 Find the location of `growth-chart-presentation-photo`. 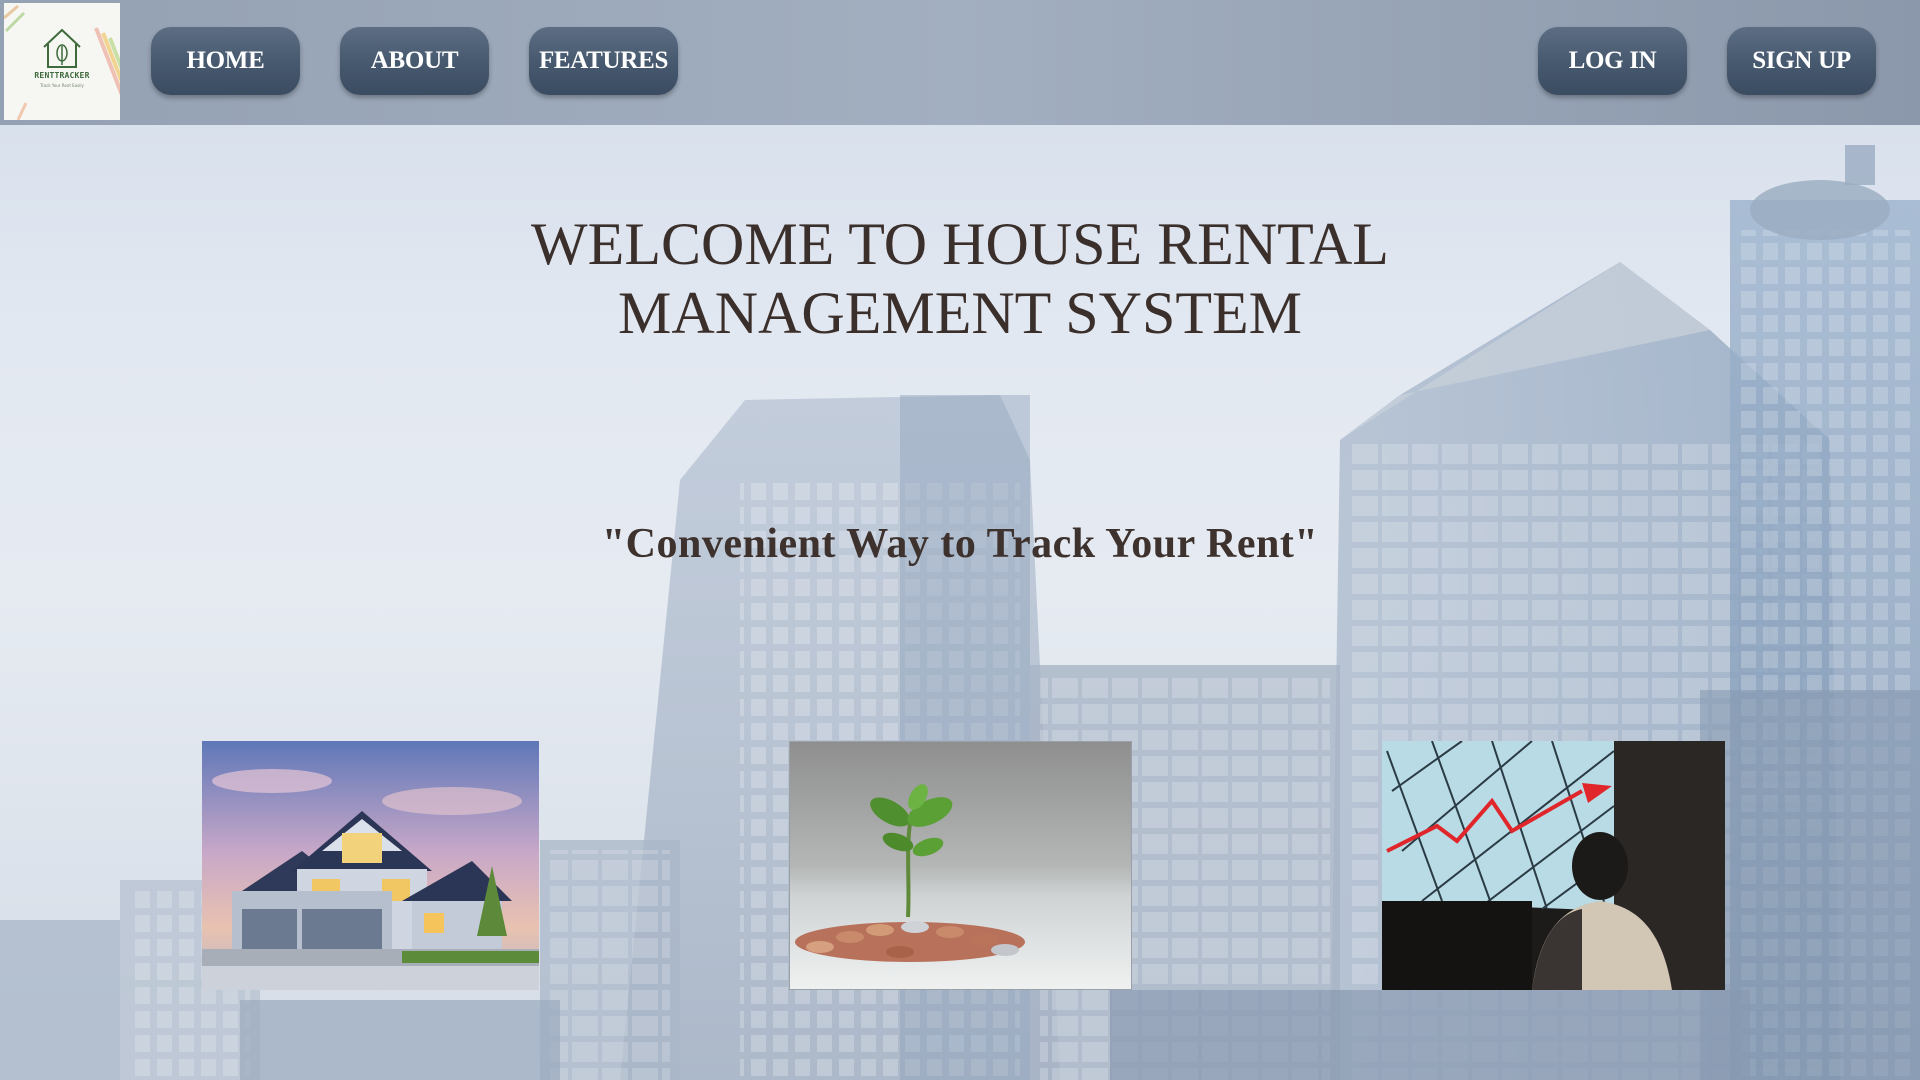

growth-chart-presentation-photo is located at coordinates (1553, 865).